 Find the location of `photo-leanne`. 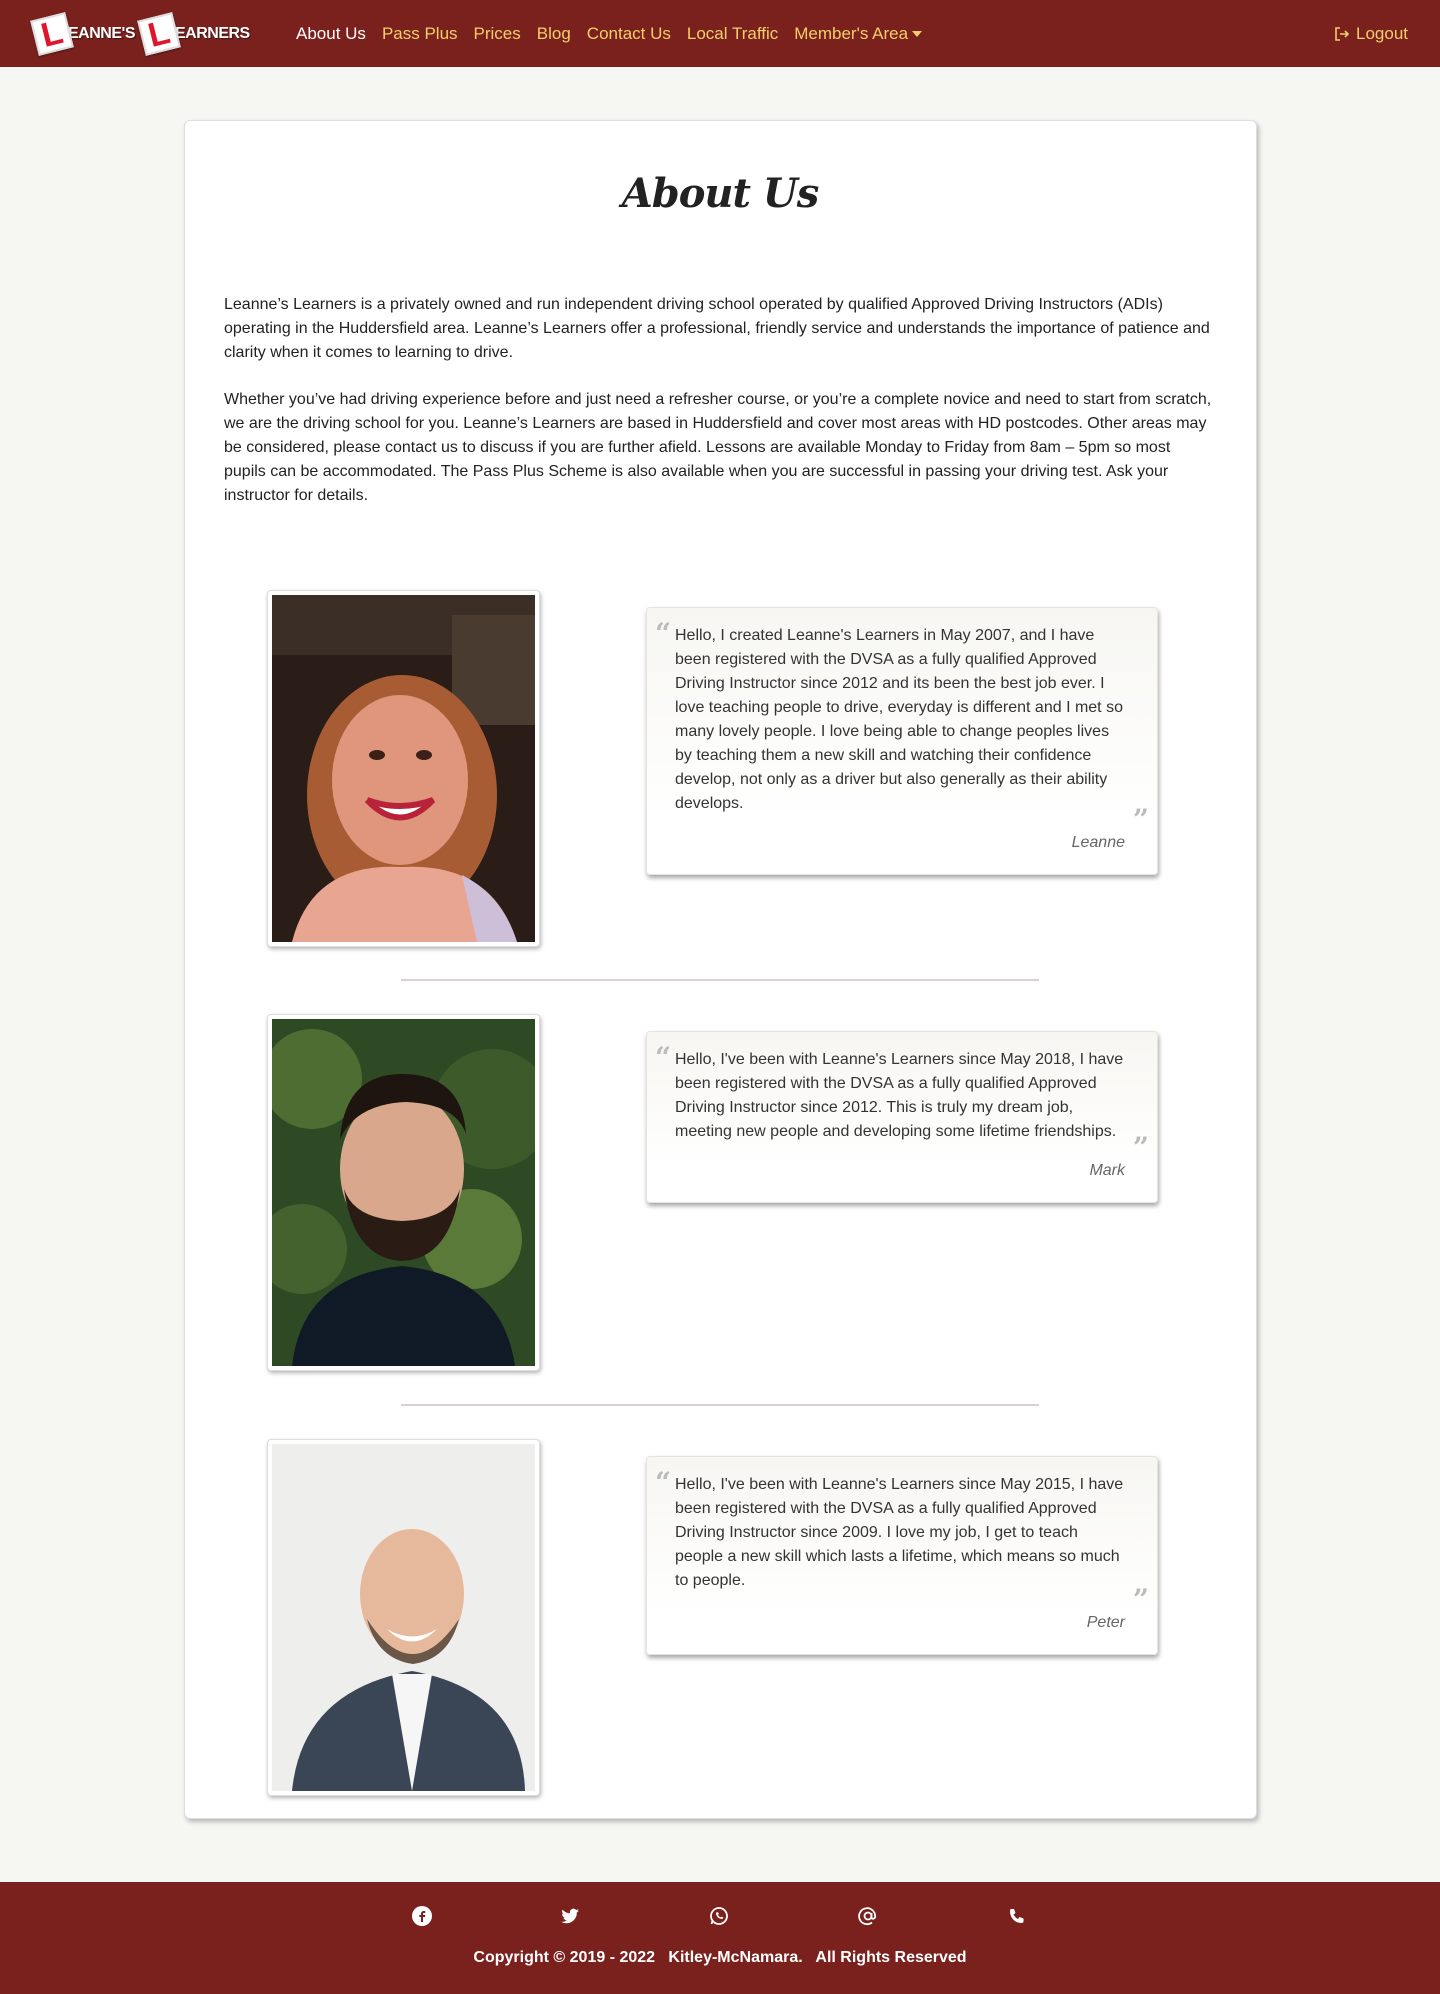

photo-leanne is located at coordinates (403, 768).